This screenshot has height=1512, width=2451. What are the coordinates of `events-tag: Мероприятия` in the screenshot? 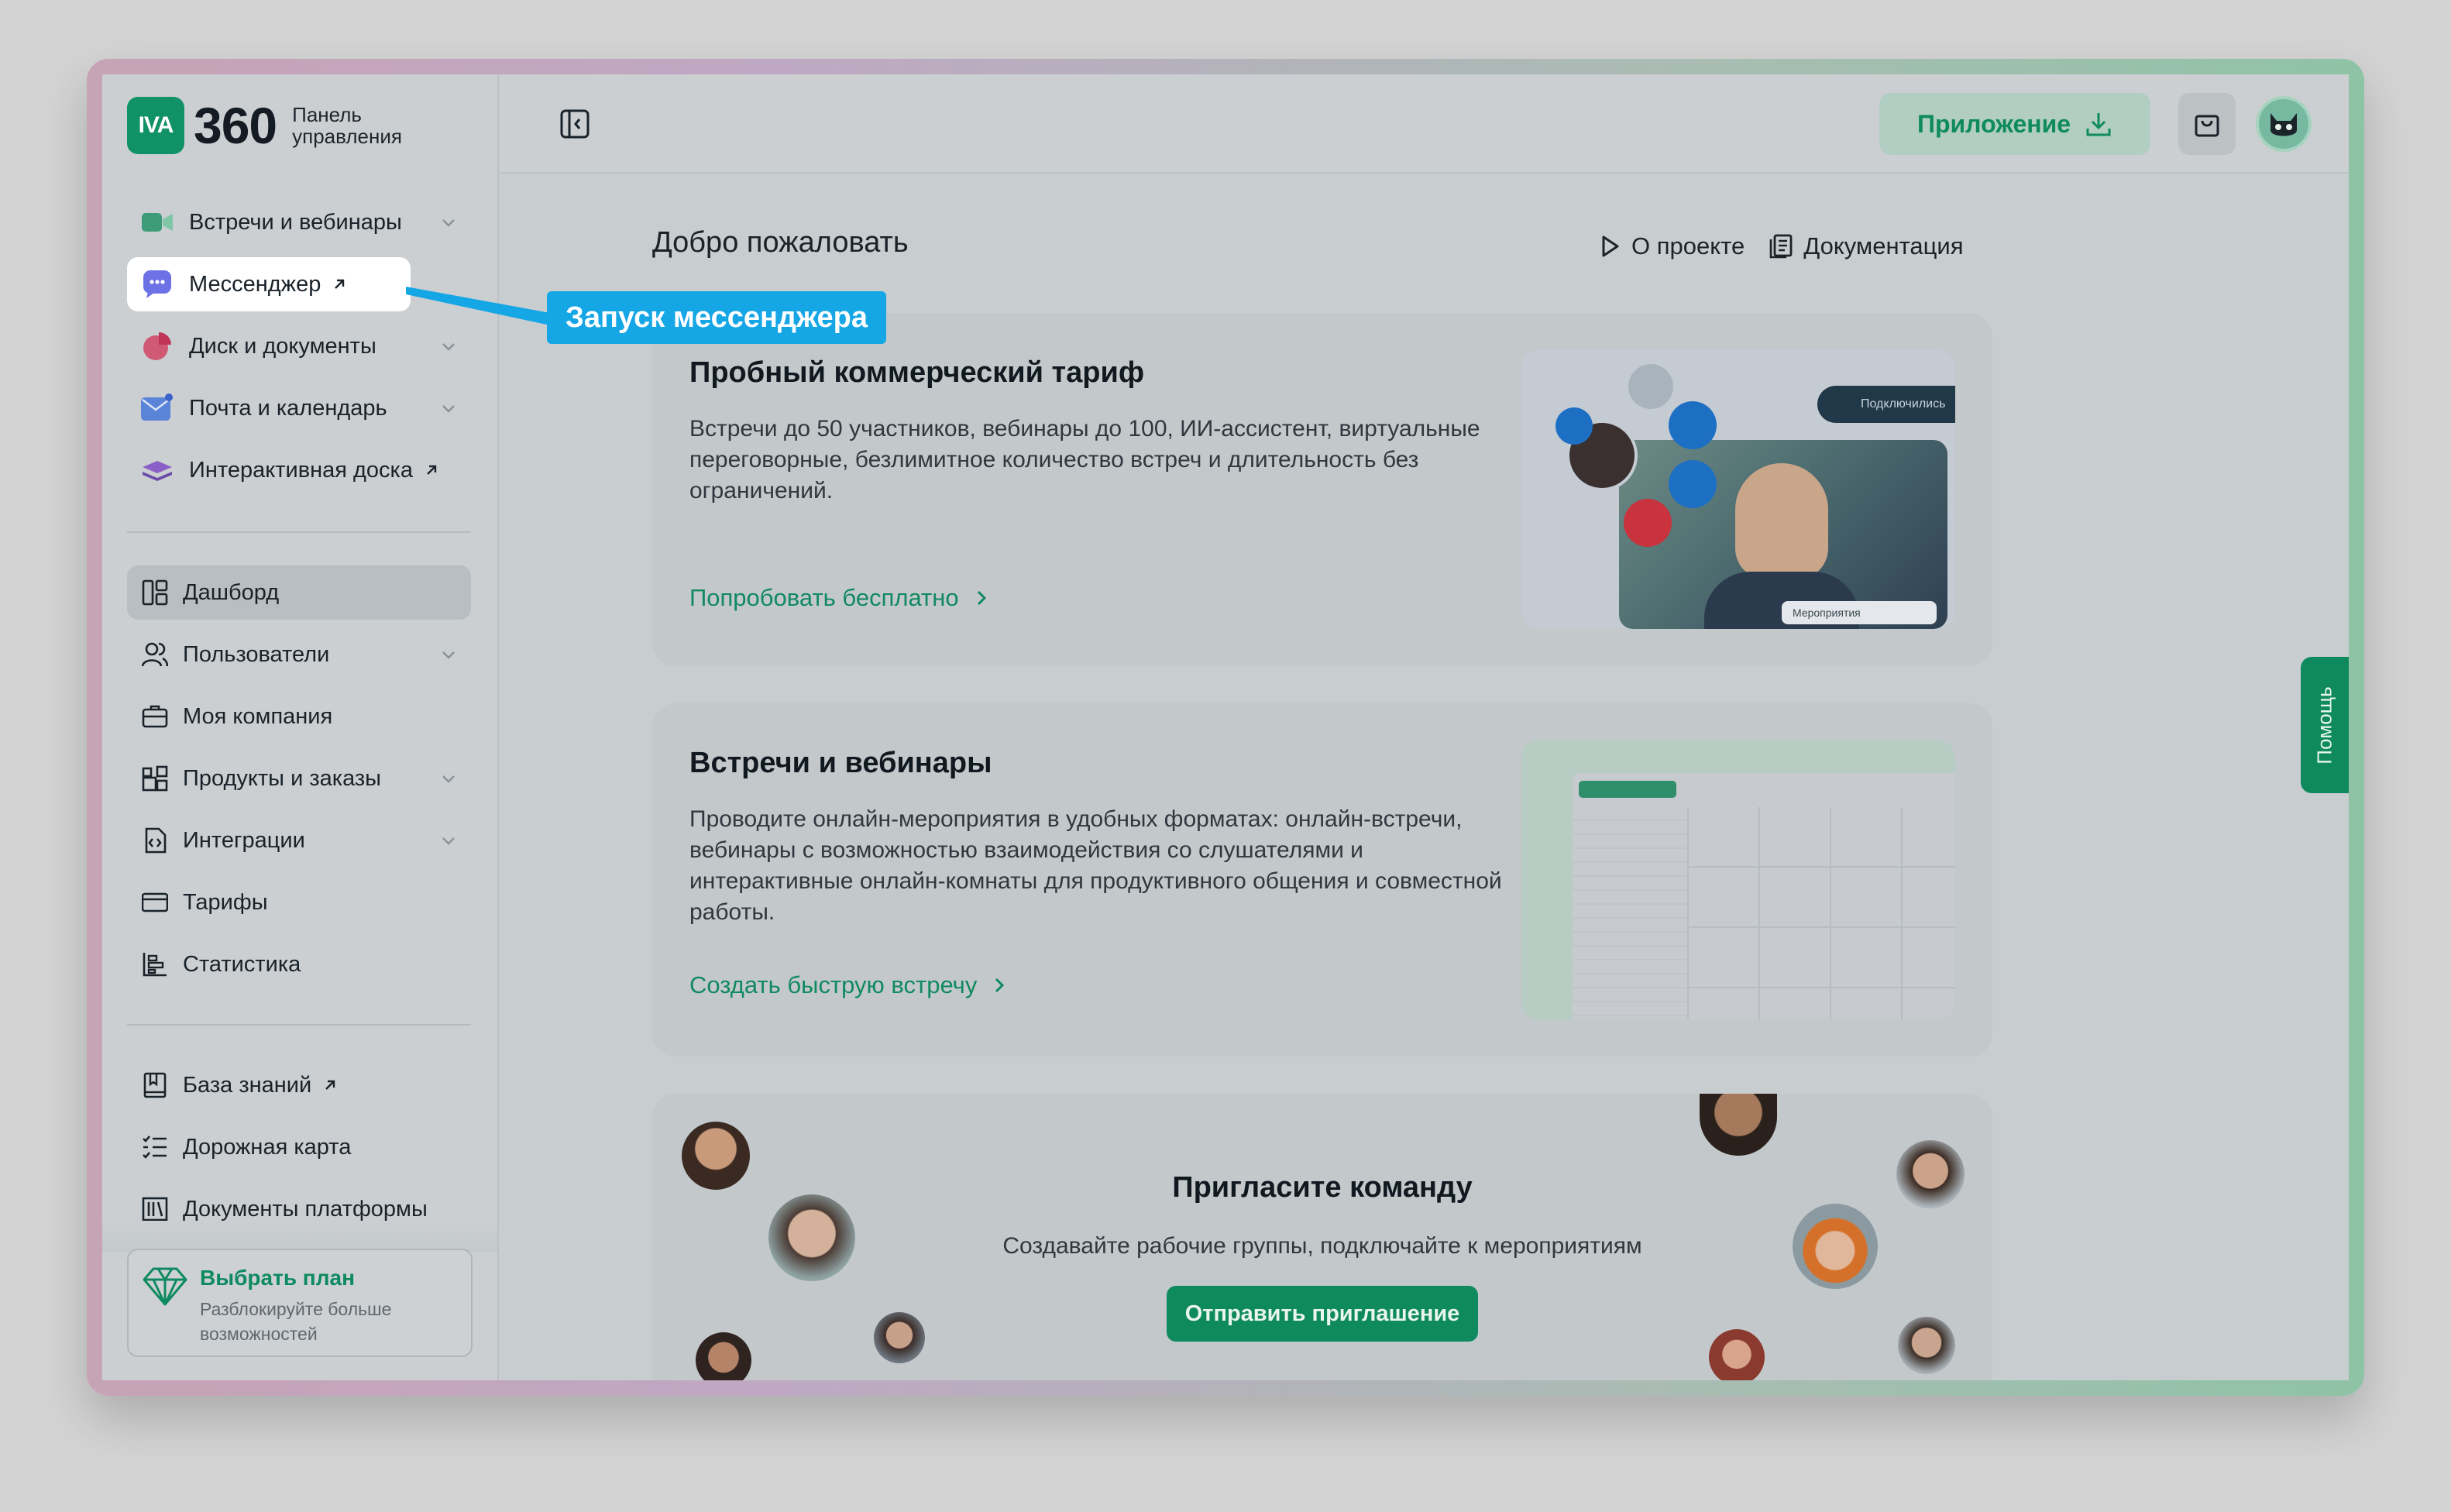 It's located at (1859, 612).